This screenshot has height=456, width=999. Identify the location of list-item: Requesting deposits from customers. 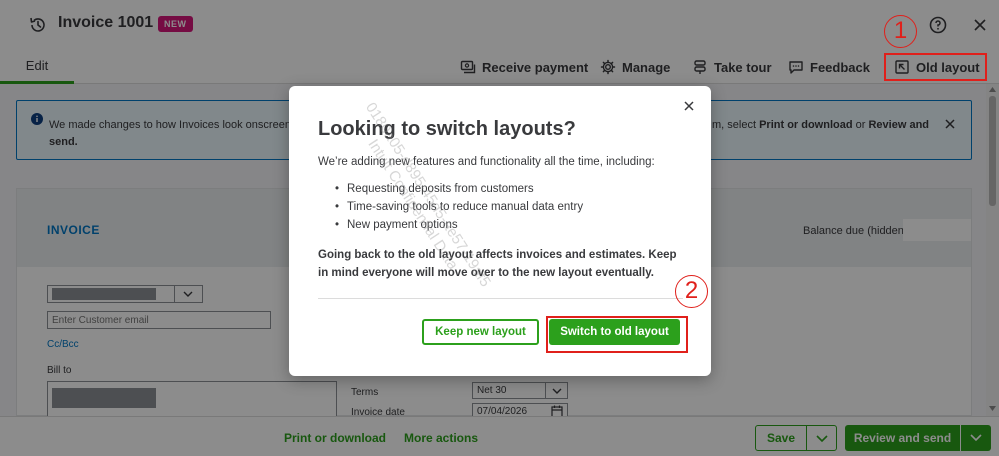
(459, 189).